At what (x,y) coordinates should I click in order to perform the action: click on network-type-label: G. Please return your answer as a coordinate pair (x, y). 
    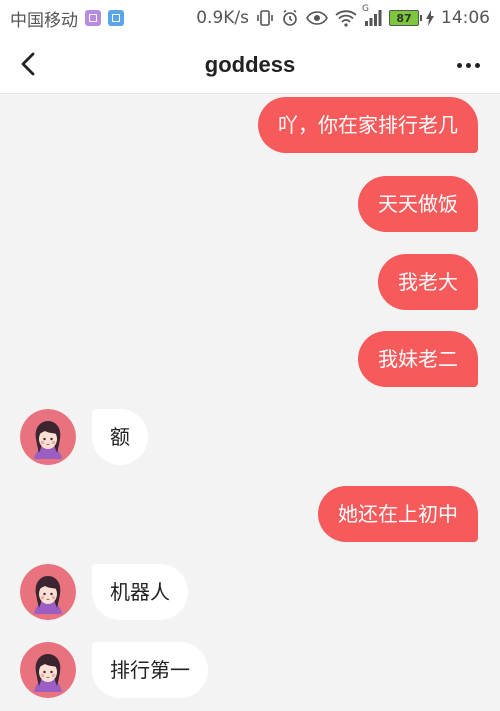
    Looking at the image, I should click on (365, 9).